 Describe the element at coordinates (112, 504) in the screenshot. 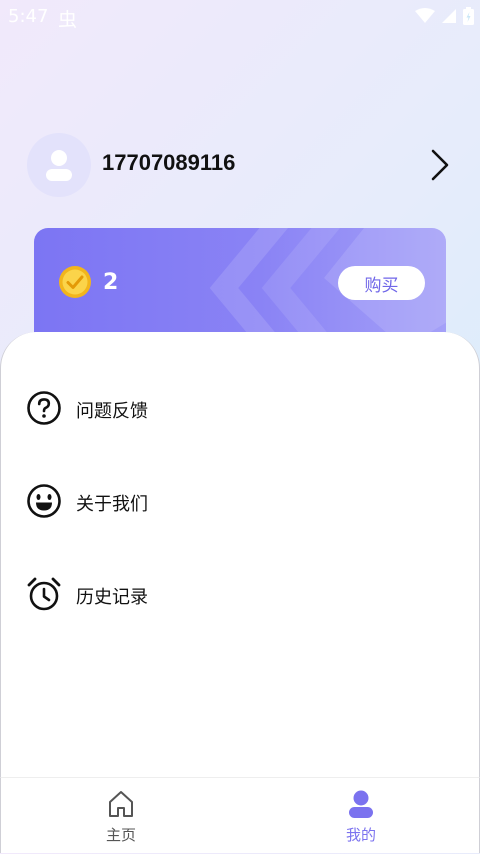

I see `menu-item-label: 关于我们` at that location.